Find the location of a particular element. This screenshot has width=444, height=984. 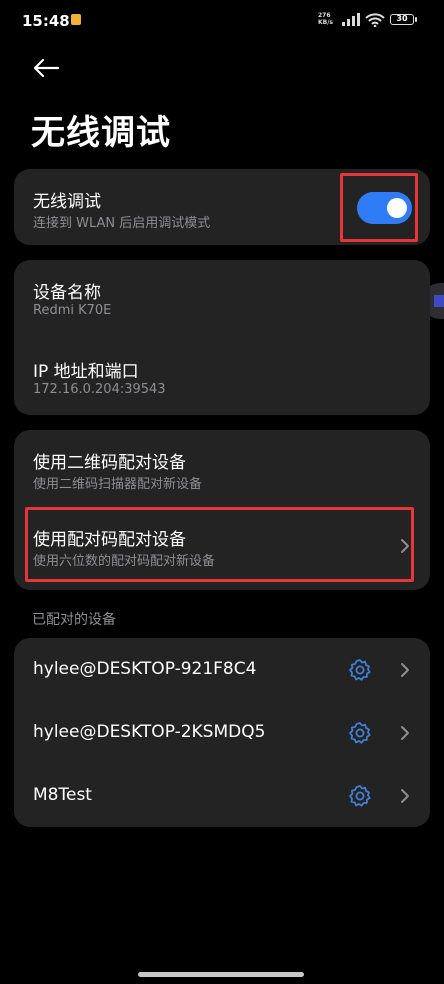

device-name-value: Redmi K70E is located at coordinates (72, 310).